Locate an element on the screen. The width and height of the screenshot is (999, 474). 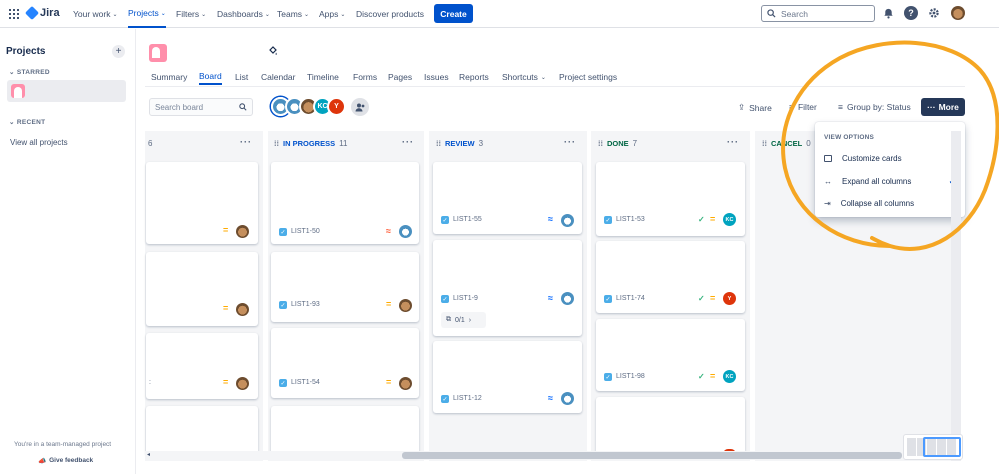
scrollbar-thumb is located at coordinates (652, 455).